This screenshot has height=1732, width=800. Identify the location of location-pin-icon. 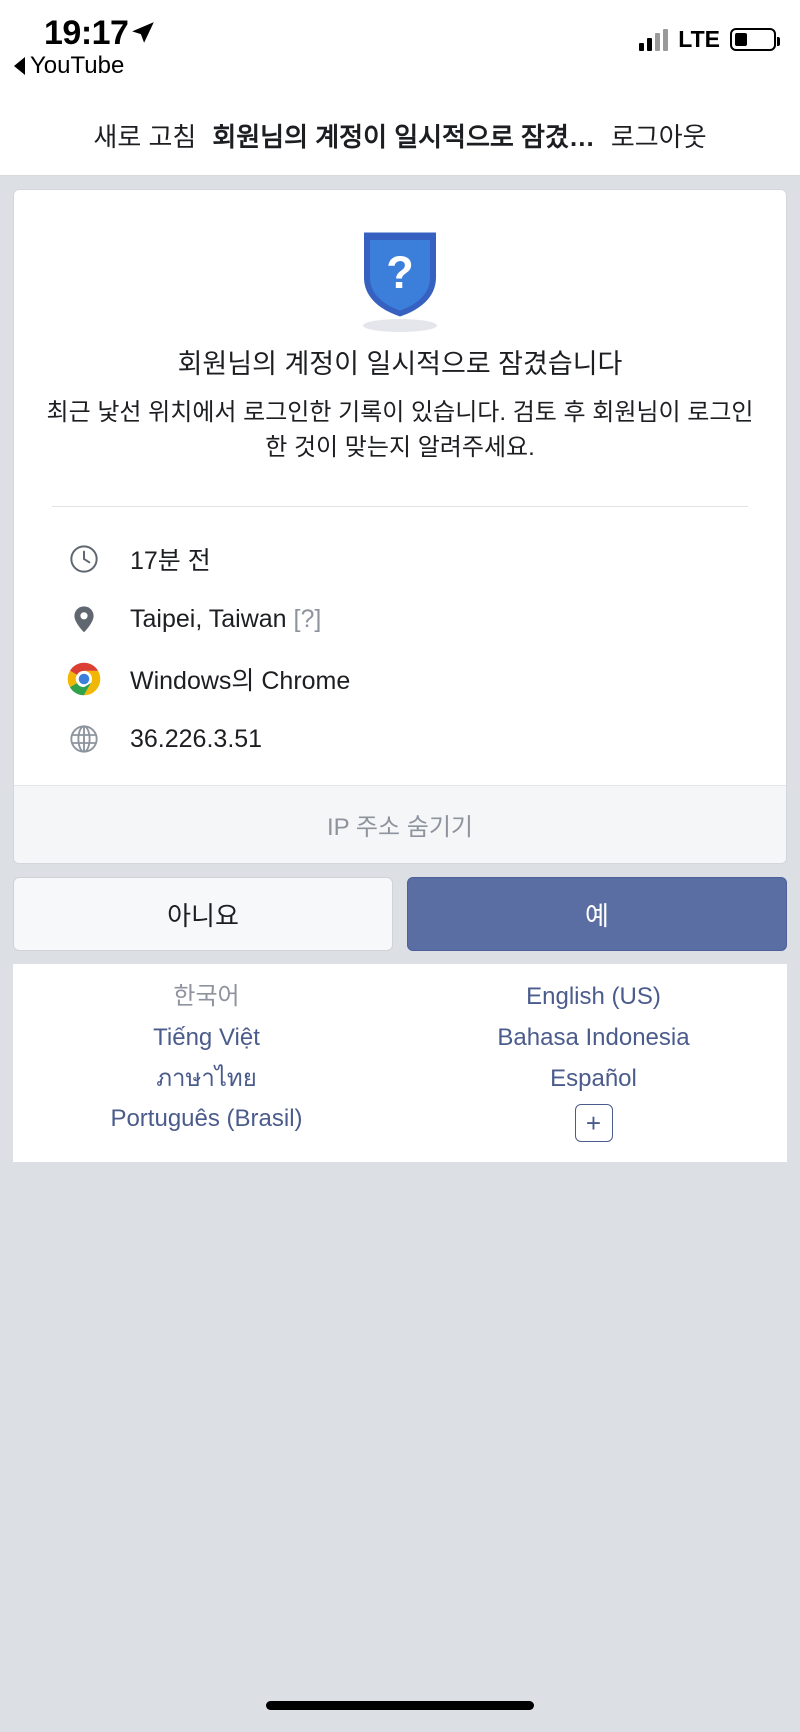
(84, 619).